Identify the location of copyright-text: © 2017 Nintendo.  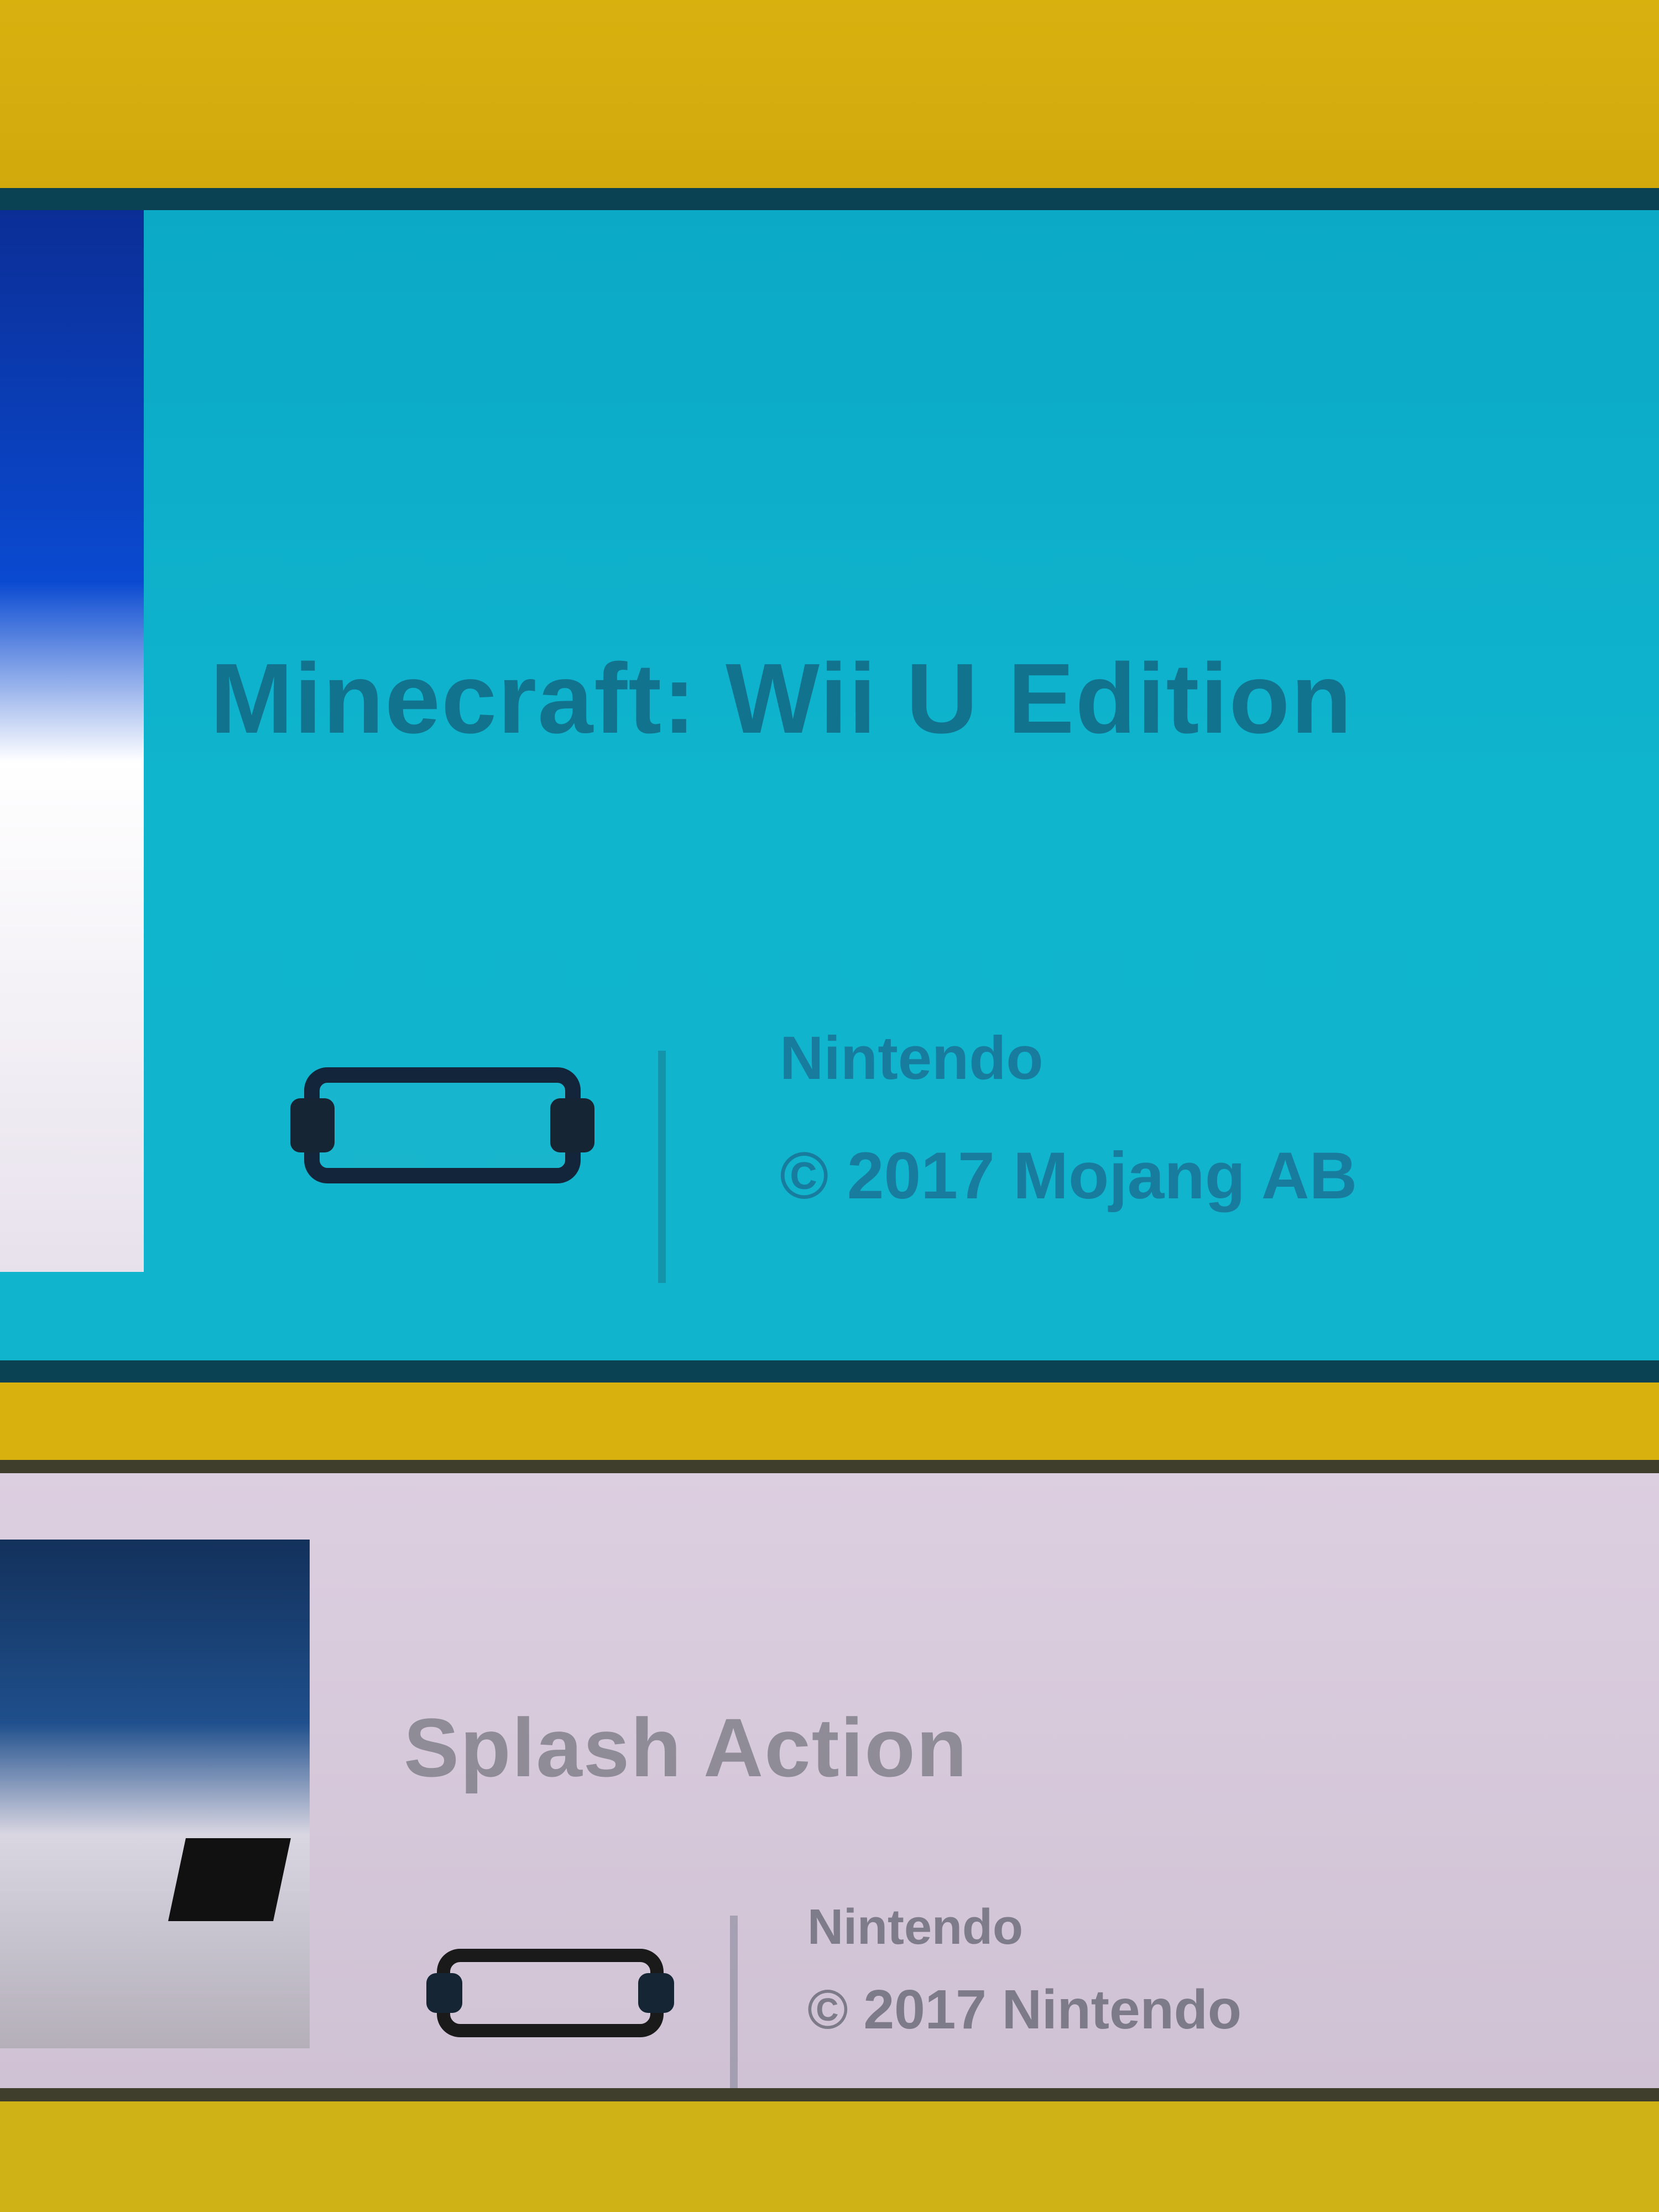
(1024, 2010).